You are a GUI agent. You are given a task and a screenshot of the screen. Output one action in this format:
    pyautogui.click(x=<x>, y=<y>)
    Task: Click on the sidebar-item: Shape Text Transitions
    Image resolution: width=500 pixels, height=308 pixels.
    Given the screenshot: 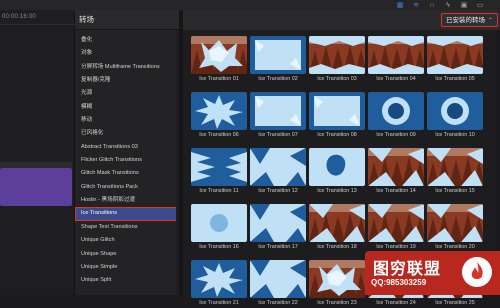 What is the action you would take?
    pyautogui.click(x=127, y=227)
    